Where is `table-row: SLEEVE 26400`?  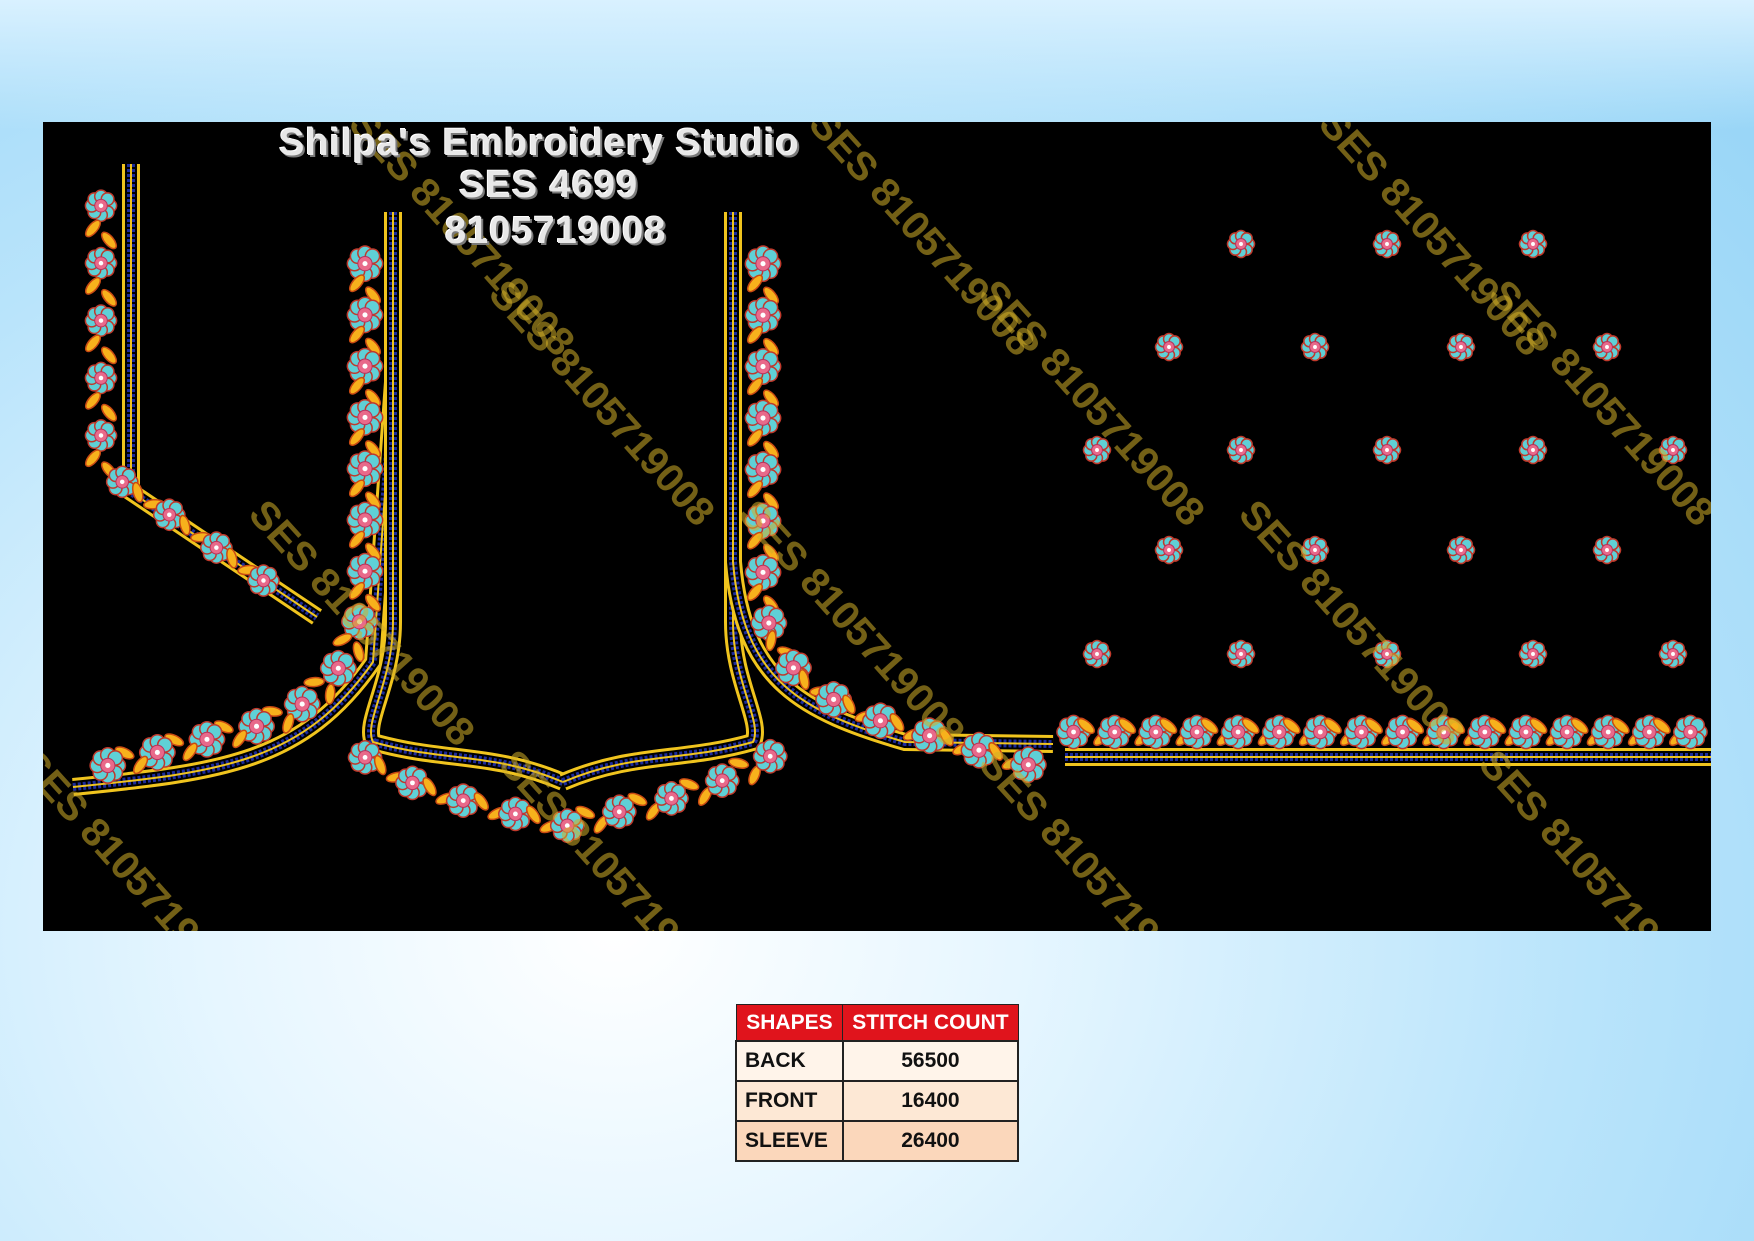 table-row: SLEEVE 26400 is located at coordinates (877, 1141).